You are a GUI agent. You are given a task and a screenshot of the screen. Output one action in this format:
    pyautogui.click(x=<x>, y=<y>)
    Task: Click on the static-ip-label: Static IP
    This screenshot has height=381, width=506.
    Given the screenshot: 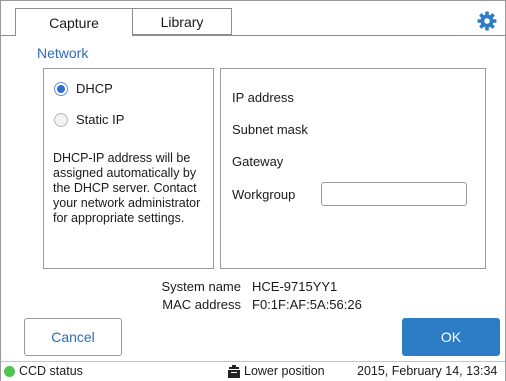 What is the action you would take?
    pyautogui.click(x=100, y=119)
    